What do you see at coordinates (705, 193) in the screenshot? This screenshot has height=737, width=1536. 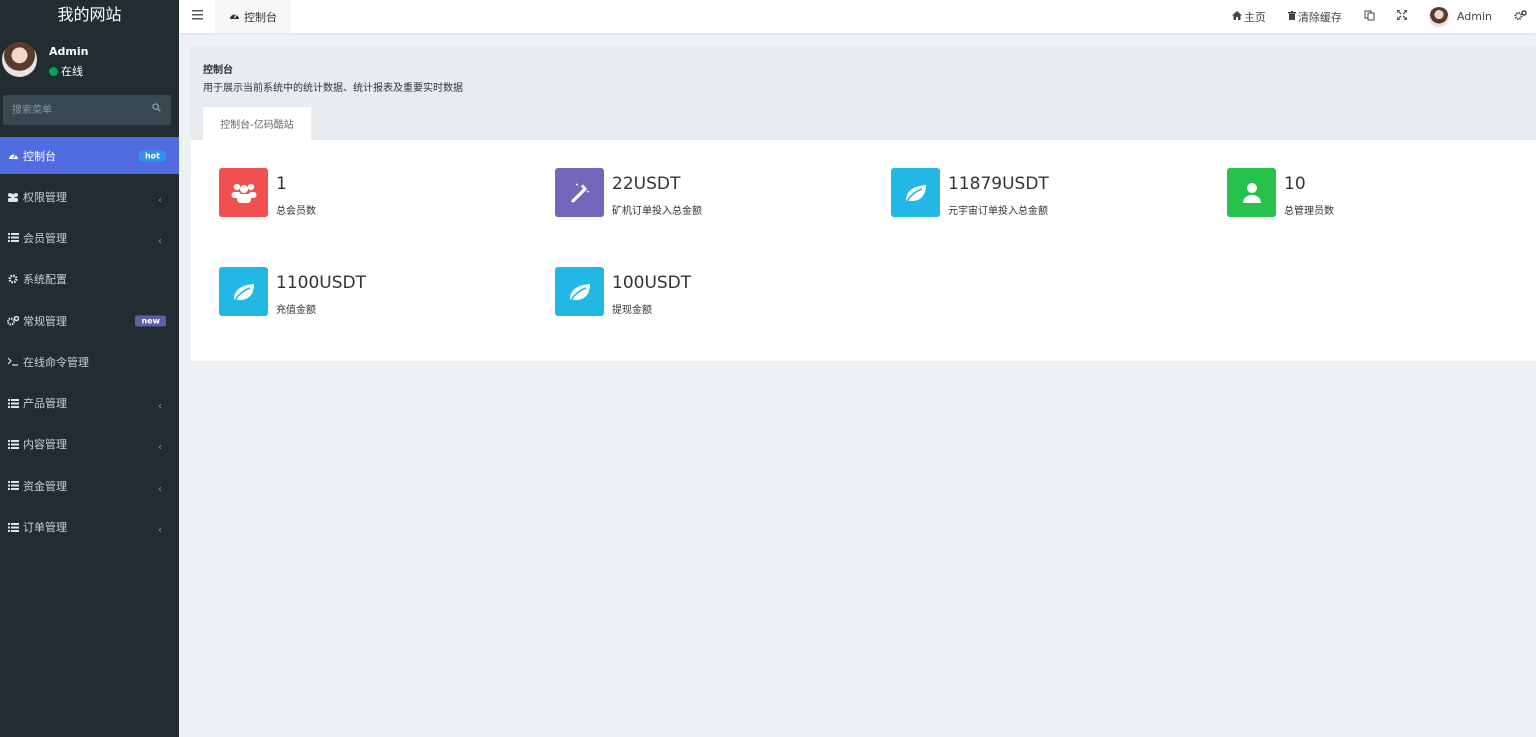 I see `stat-mining-orders: 22USDT 矿机订单投入总金额` at bounding box center [705, 193].